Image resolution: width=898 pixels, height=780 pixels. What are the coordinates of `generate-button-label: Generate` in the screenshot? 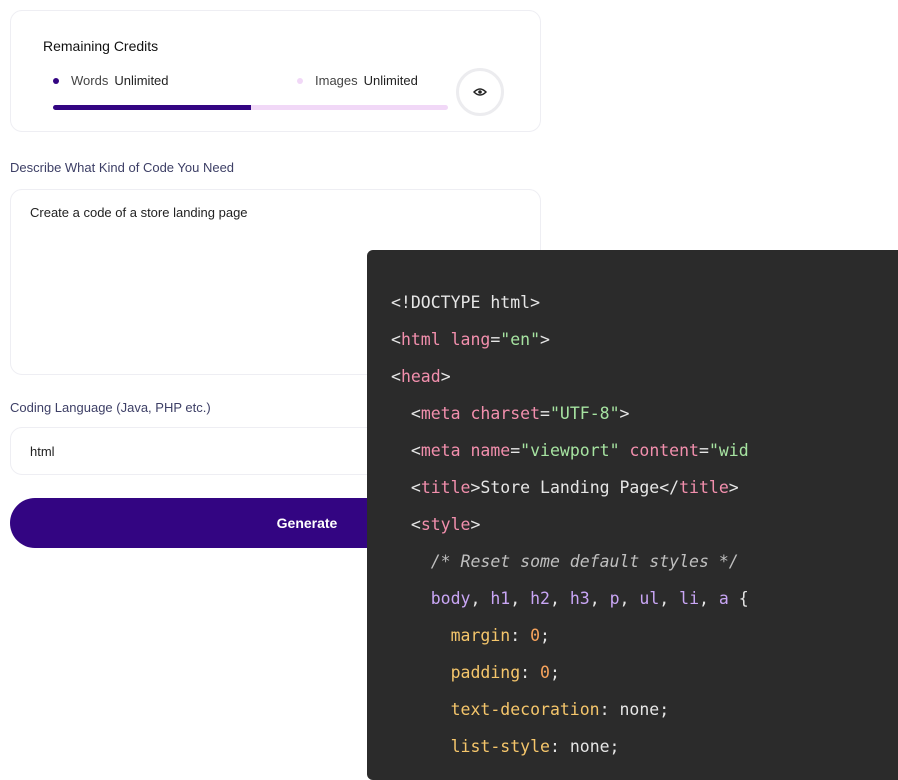 It's located at (307, 523).